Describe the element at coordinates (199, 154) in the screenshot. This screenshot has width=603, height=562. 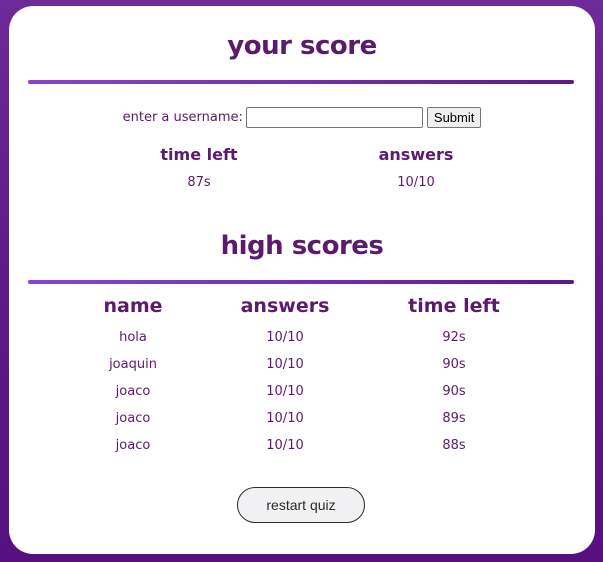
I see `time-left-header: time left` at that location.